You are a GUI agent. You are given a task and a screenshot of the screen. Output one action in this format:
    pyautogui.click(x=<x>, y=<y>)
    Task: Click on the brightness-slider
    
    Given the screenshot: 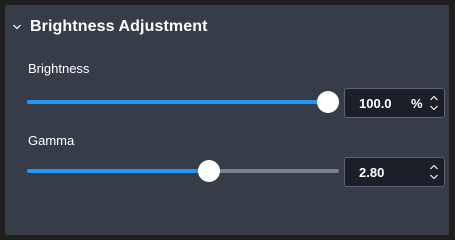 What is the action you would take?
    pyautogui.click(x=183, y=103)
    